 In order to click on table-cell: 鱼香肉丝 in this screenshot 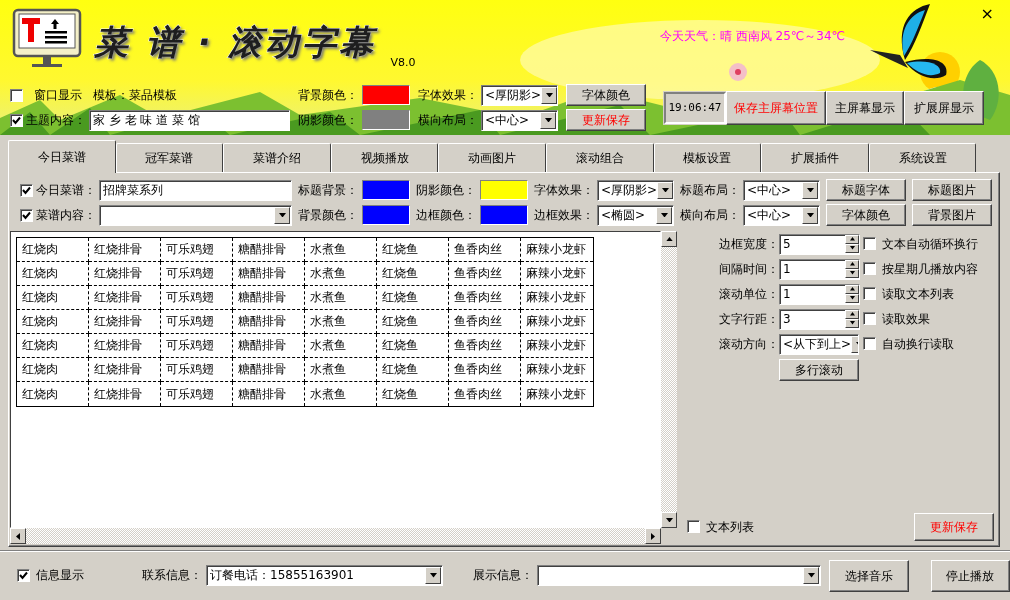, I will do `click(485, 394)`.